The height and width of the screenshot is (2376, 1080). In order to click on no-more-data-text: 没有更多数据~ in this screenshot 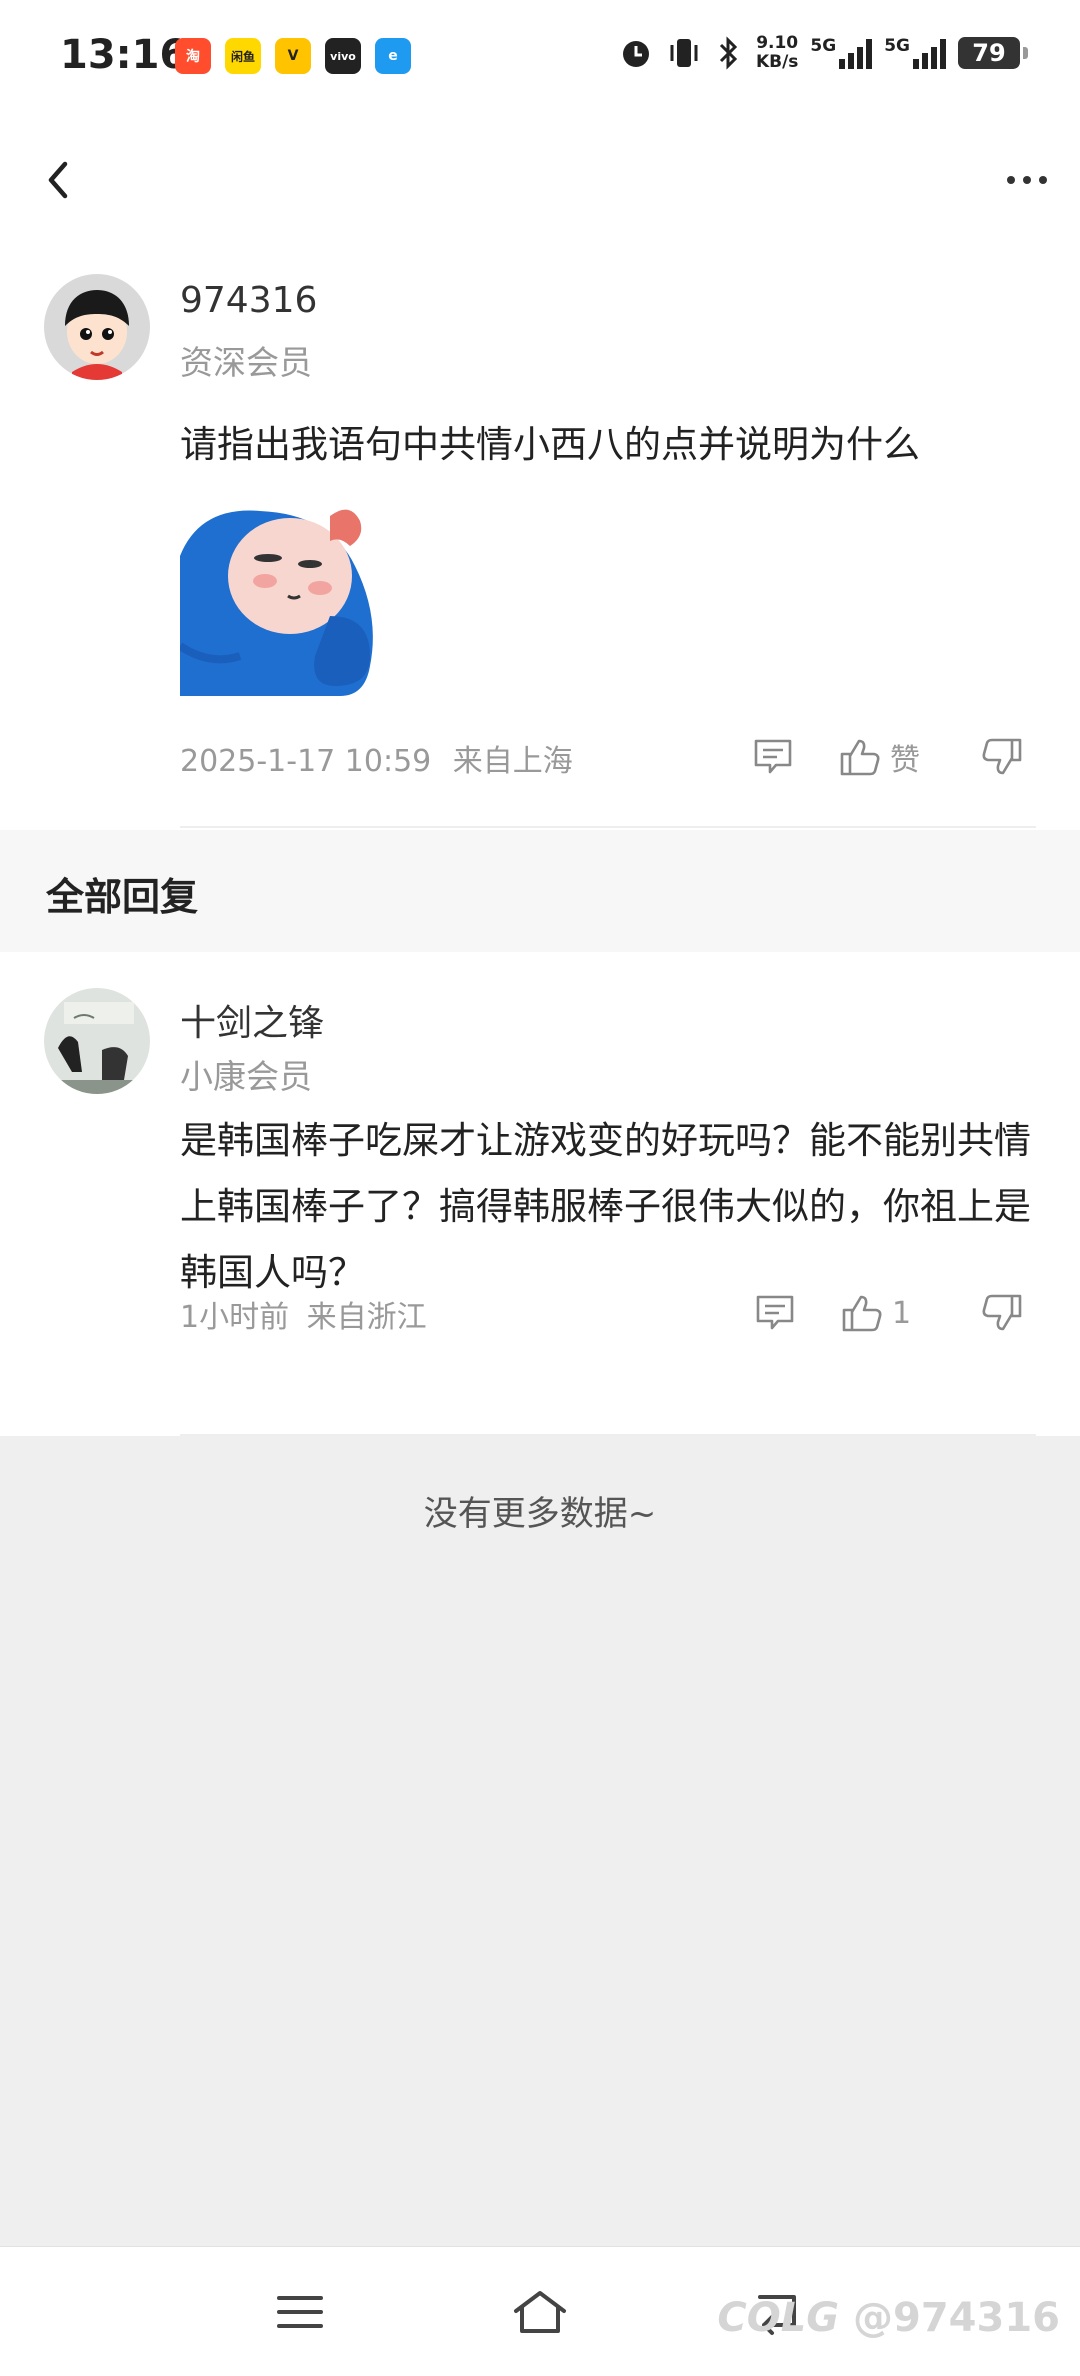, I will do `click(540, 1514)`.